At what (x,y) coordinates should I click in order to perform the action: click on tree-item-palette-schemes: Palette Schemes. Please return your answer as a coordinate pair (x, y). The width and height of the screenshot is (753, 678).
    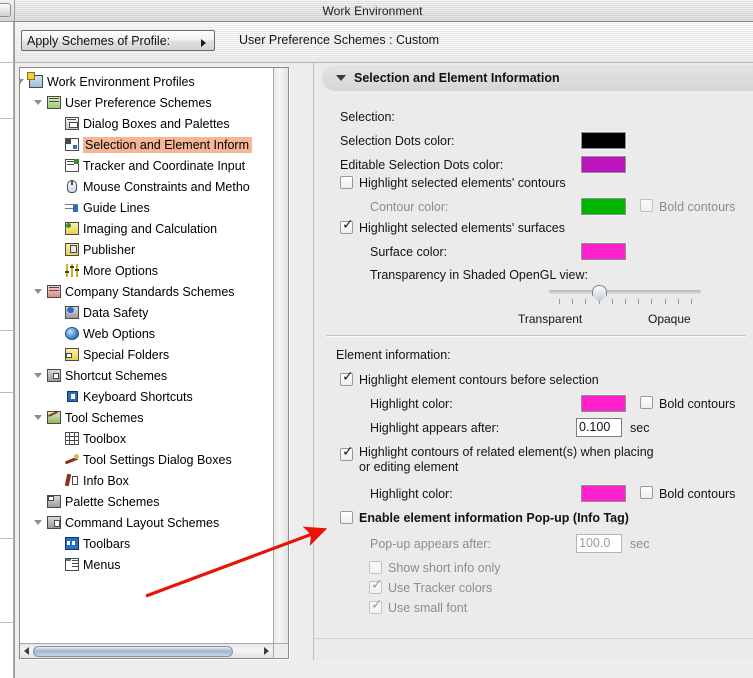
    Looking at the image, I should click on (146, 501).